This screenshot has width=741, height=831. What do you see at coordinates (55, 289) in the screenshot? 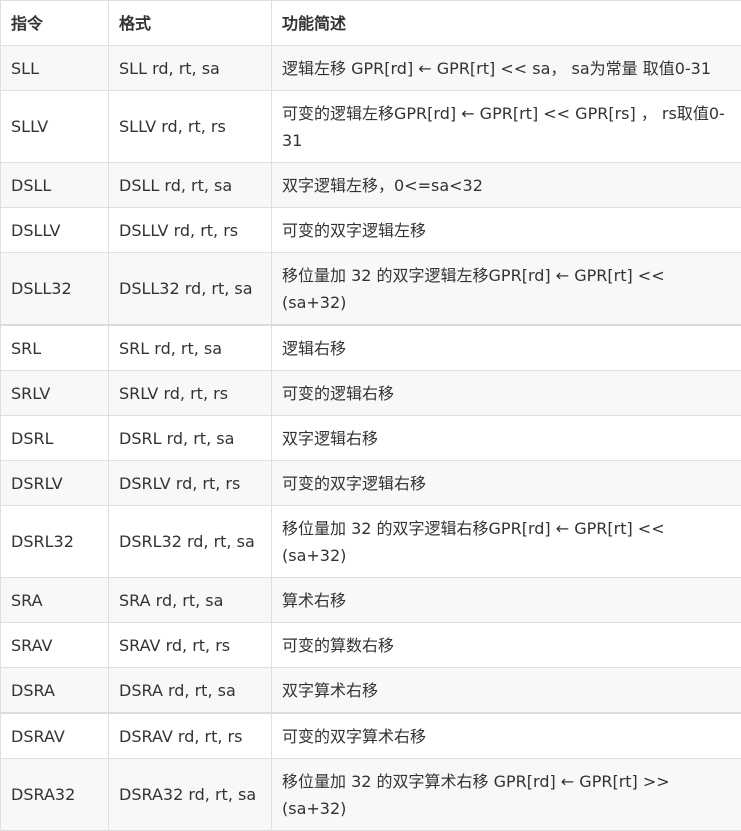
I see `cell-instruction: DSLL32` at bounding box center [55, 289].